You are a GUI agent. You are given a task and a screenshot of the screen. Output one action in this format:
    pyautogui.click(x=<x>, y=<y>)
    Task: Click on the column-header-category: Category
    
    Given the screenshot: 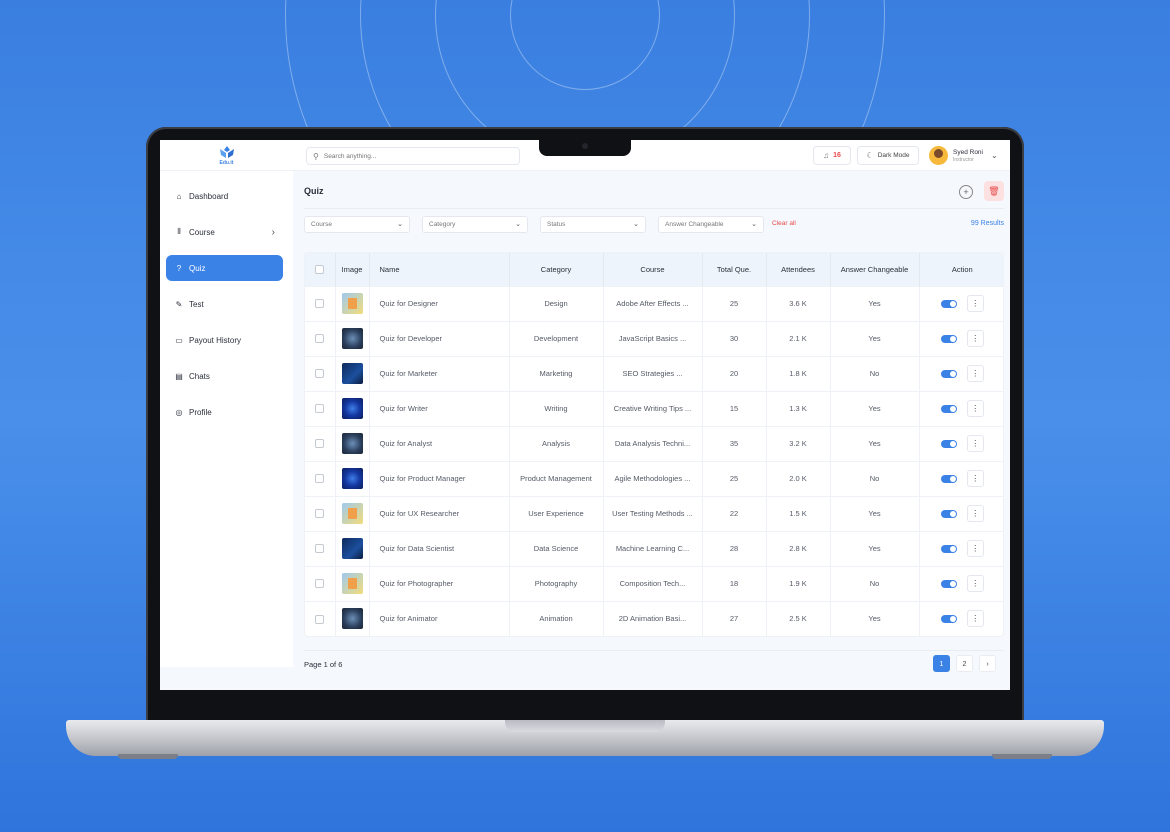 What is the action you would take?
    pyautogui.click(x=556, y=269)
    